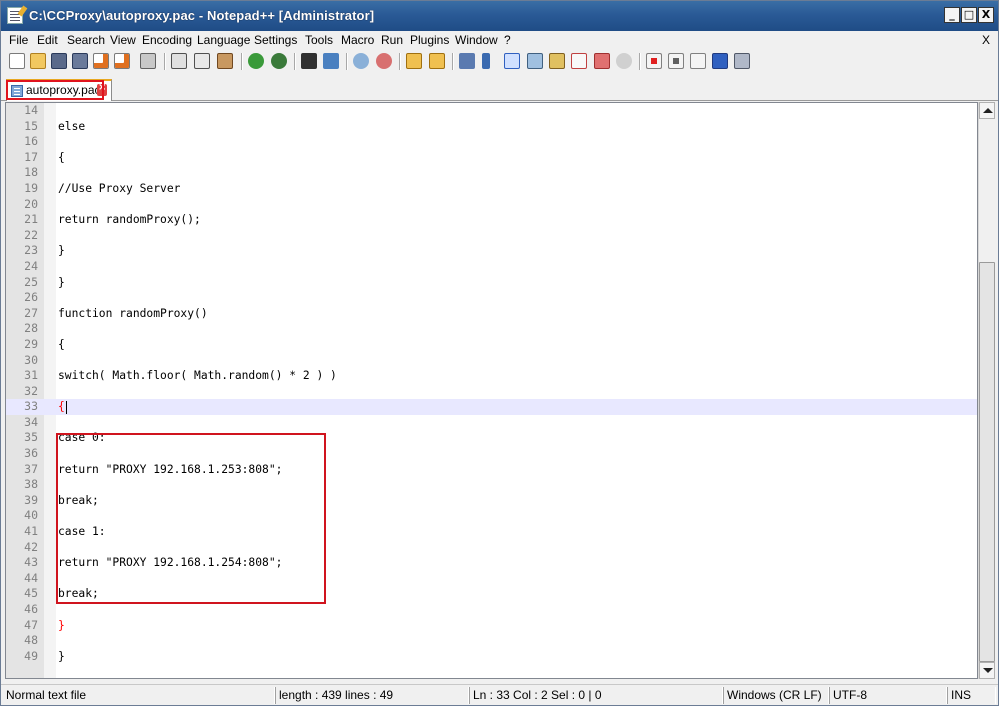  What do you see at coordinates (86, 40) in the screenshot?
I see `menu-search: Search` at bounding box center [86, 40].